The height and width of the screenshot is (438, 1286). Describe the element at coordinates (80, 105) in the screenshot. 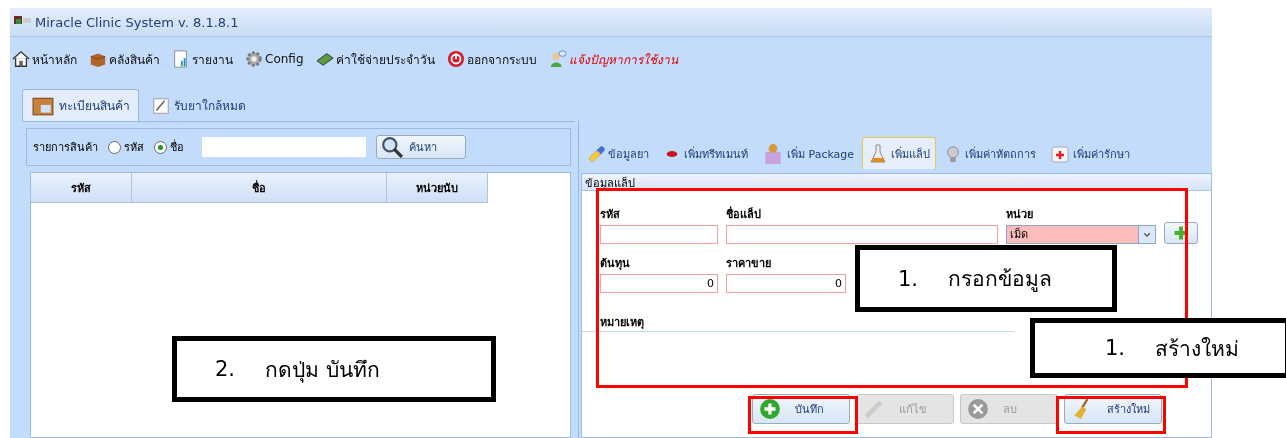

I see `tab: ทะเบียนสินค้า` at that location.